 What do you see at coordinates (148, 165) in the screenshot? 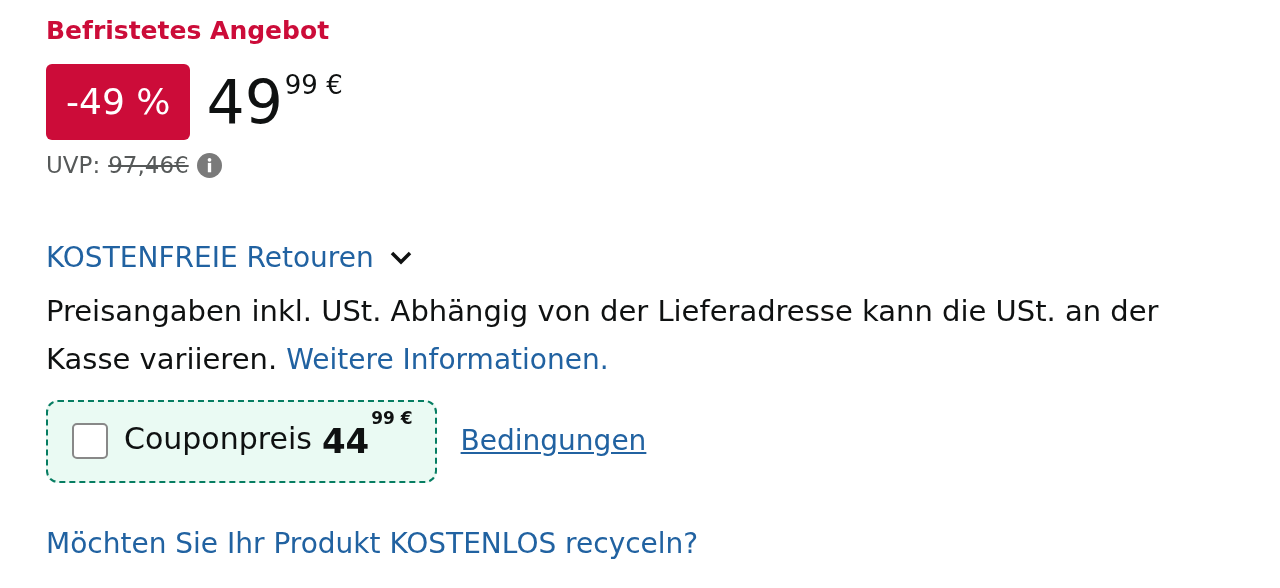
I see `list-price: 97,46€` at bounding box center [148, 165].